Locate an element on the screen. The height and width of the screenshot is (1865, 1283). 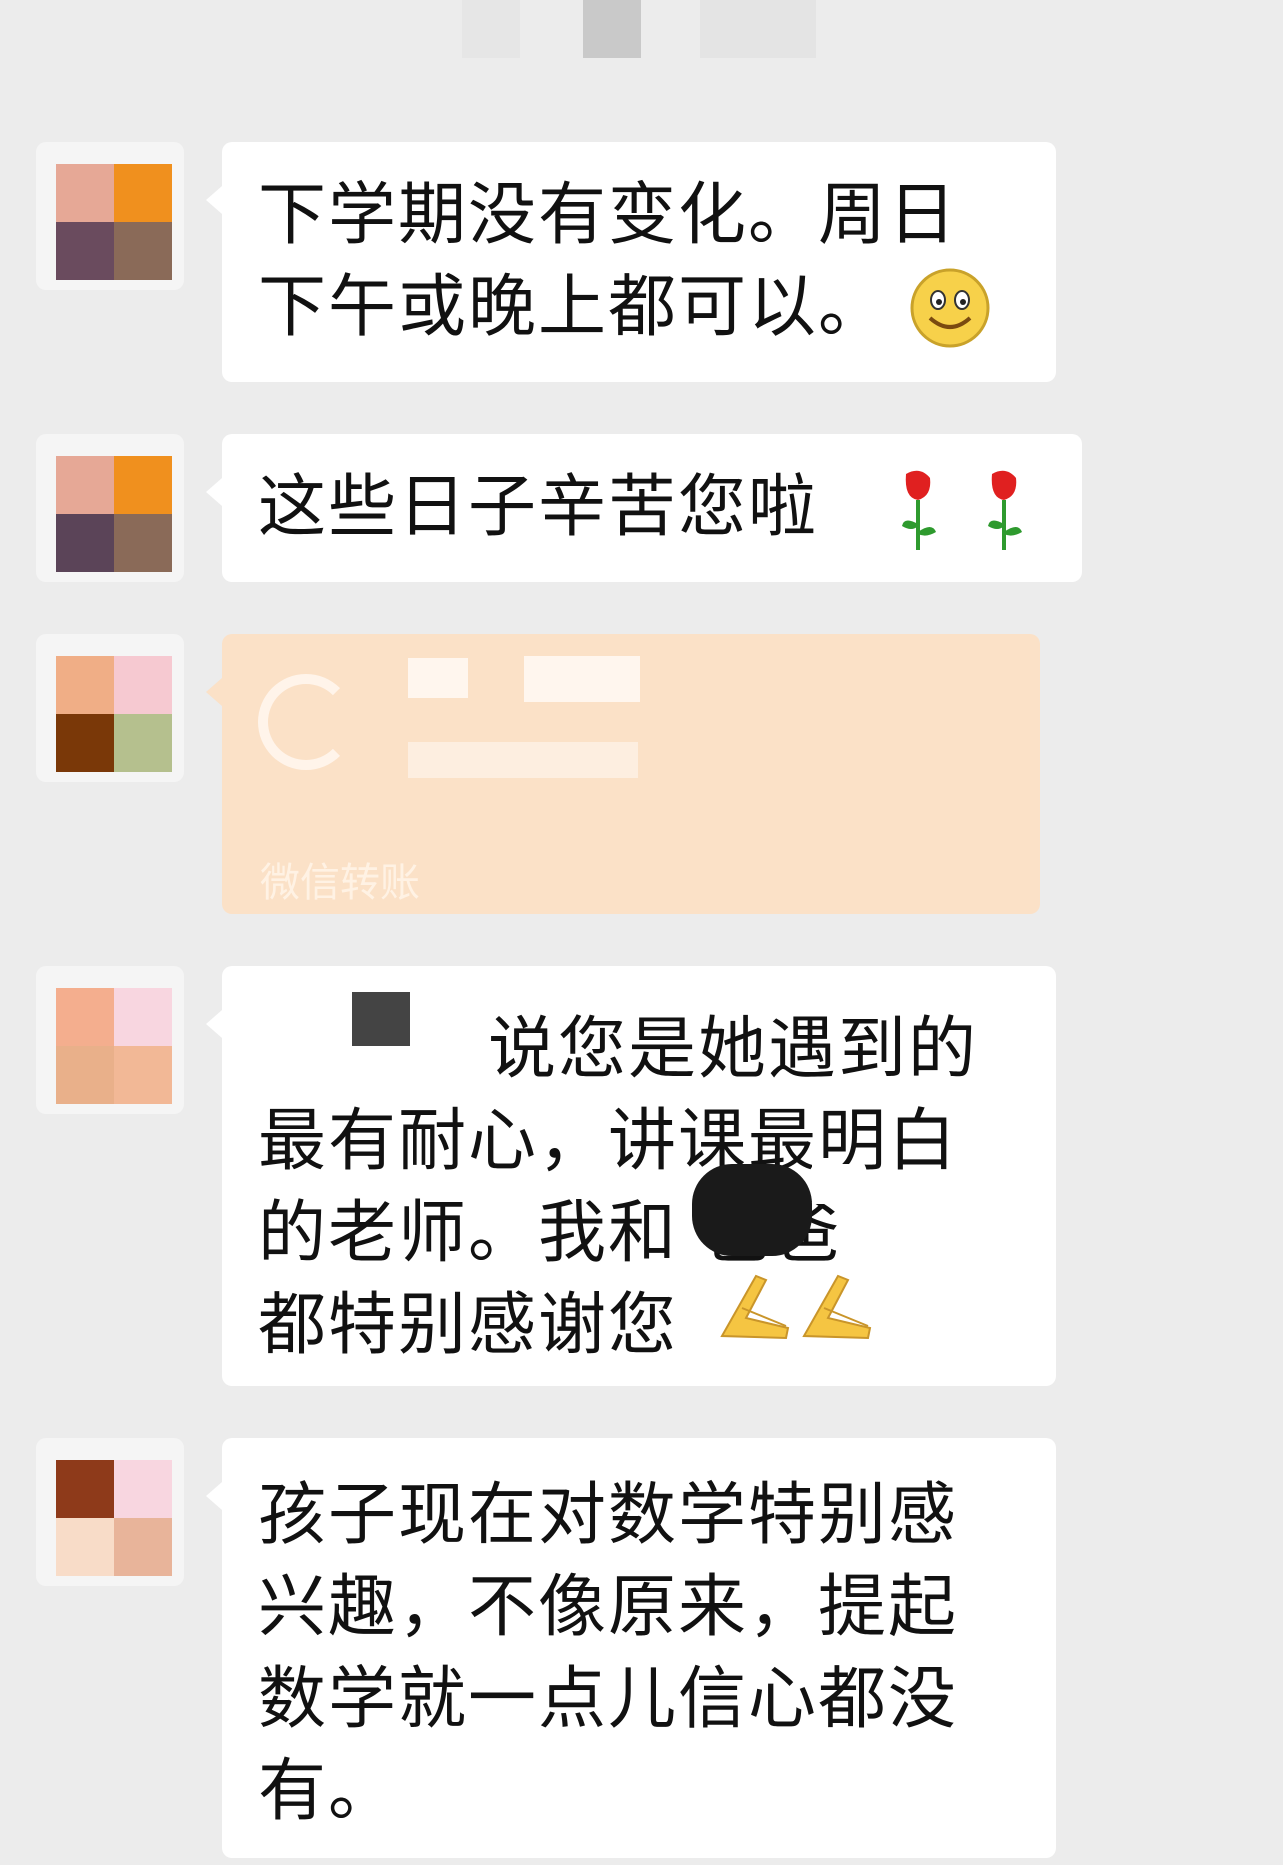
message-bubble: 孩子现在对数学特别感 兴趣，不像原来，提起 数学就一点儿信心都没 有。 is located at coordinates (631, 1648).